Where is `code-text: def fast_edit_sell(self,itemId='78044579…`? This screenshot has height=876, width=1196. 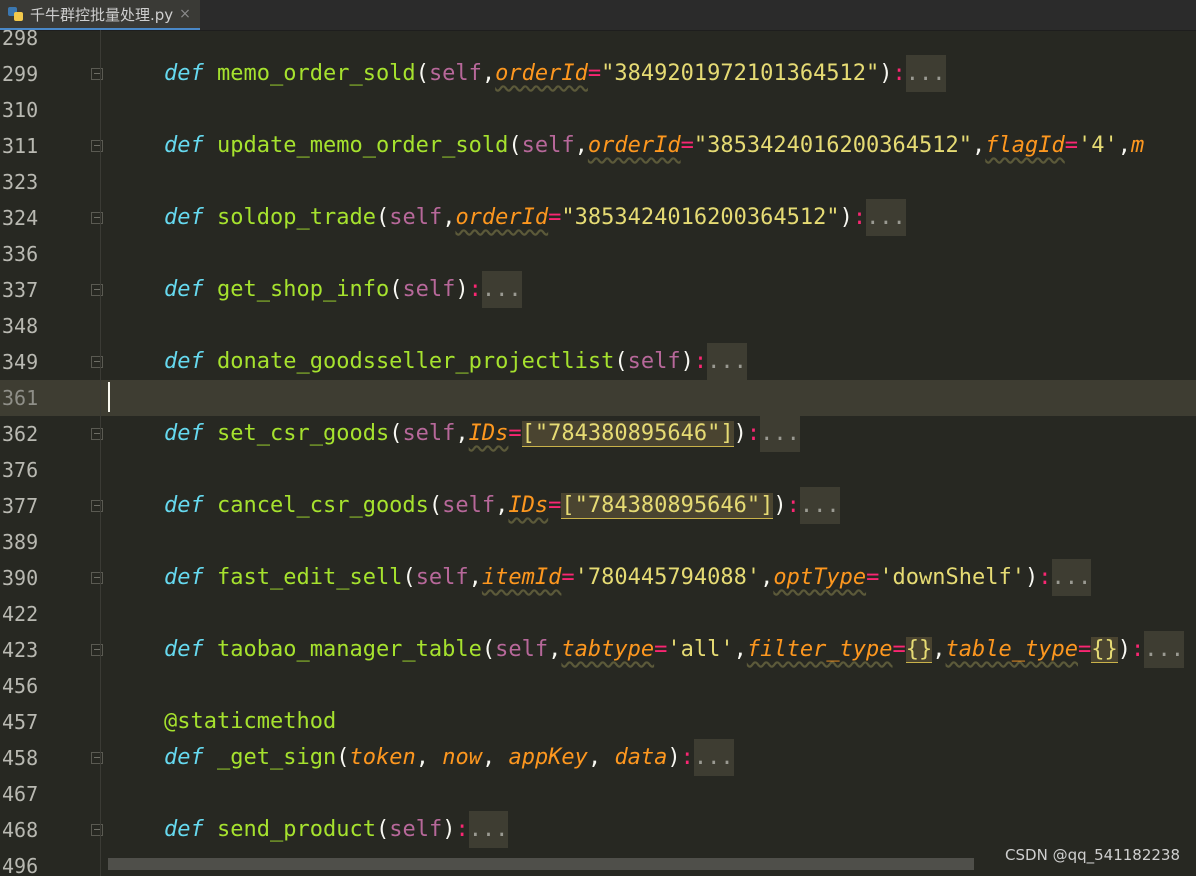
code-text: def fast_edit_sell(self,itemId='78044579… is located at coordinates (628, 577).